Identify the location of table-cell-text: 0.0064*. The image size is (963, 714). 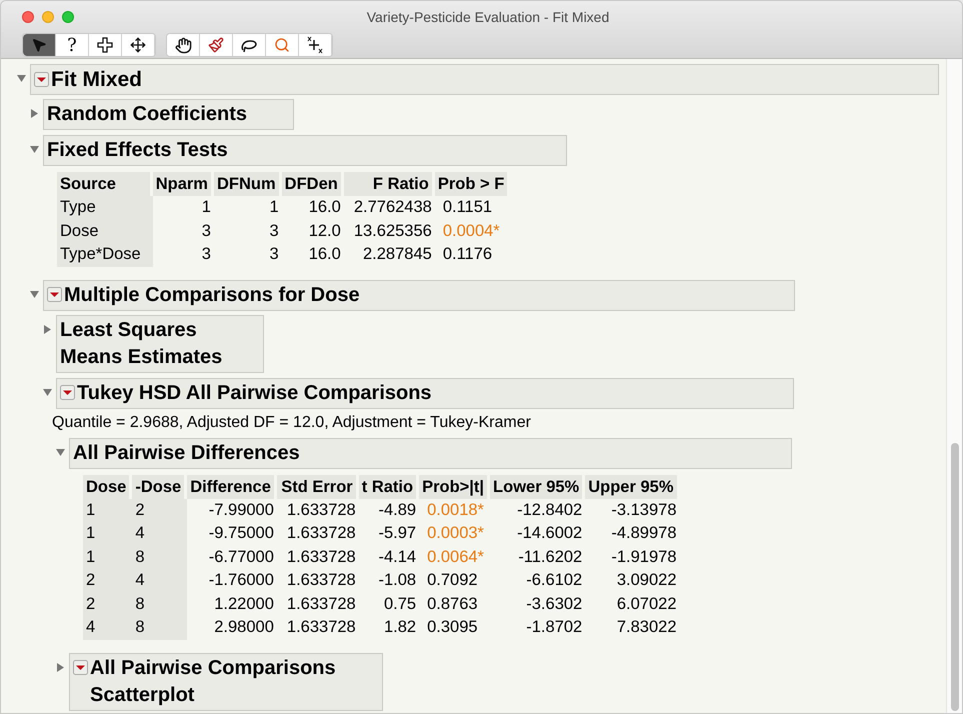
(455, 557).